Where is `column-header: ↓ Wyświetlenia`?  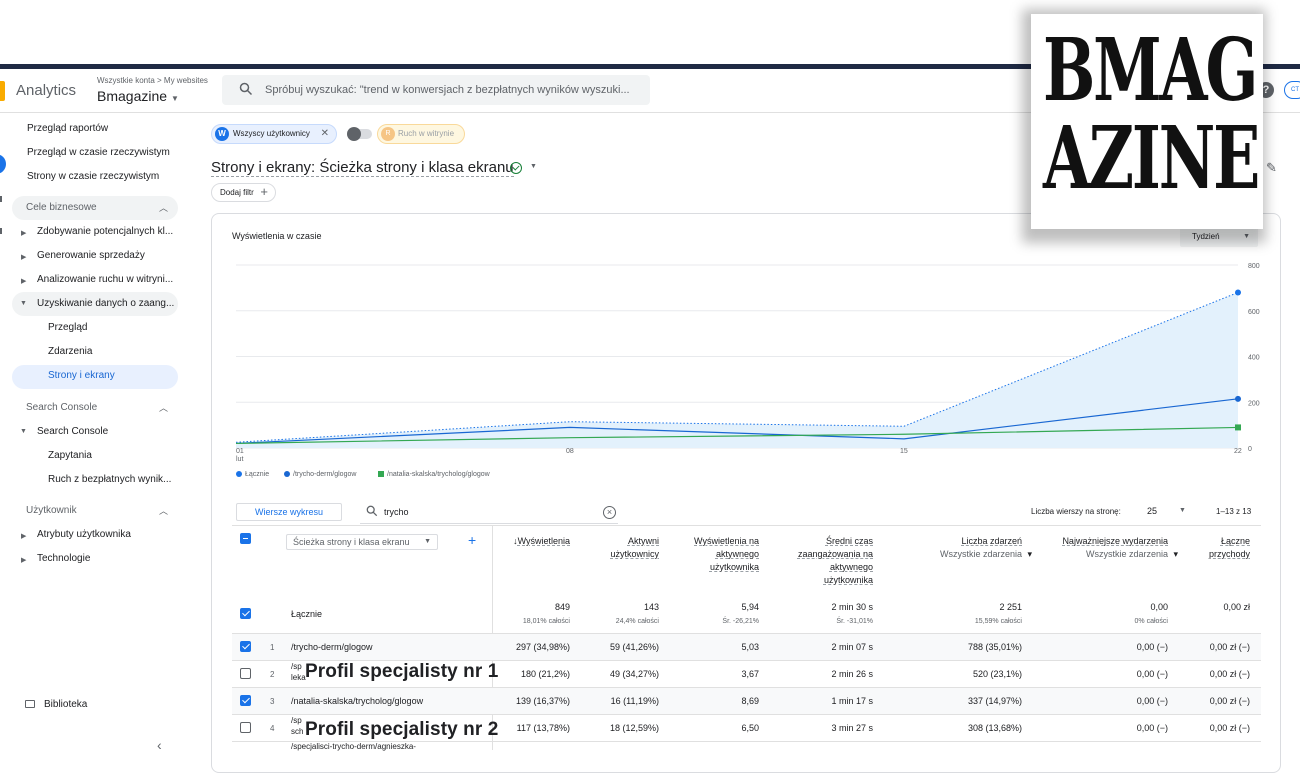
column-header: ↓ Wyświetlenia is located at coordinates (541, 541).